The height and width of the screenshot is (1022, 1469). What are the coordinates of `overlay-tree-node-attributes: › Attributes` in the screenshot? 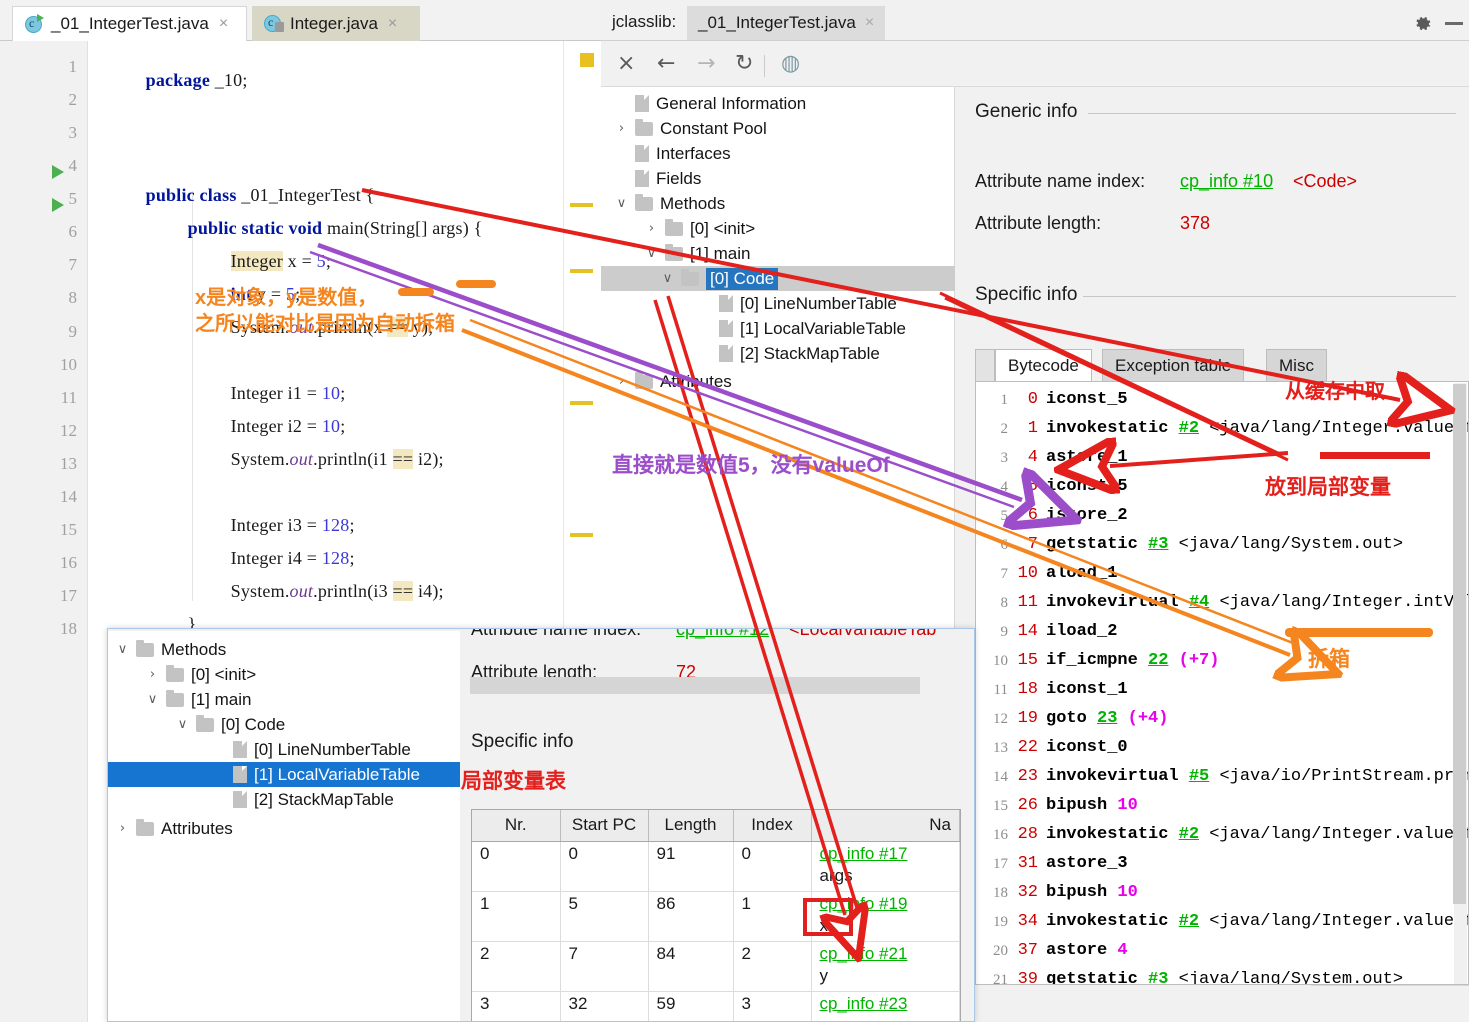 It's located at (174, 828).